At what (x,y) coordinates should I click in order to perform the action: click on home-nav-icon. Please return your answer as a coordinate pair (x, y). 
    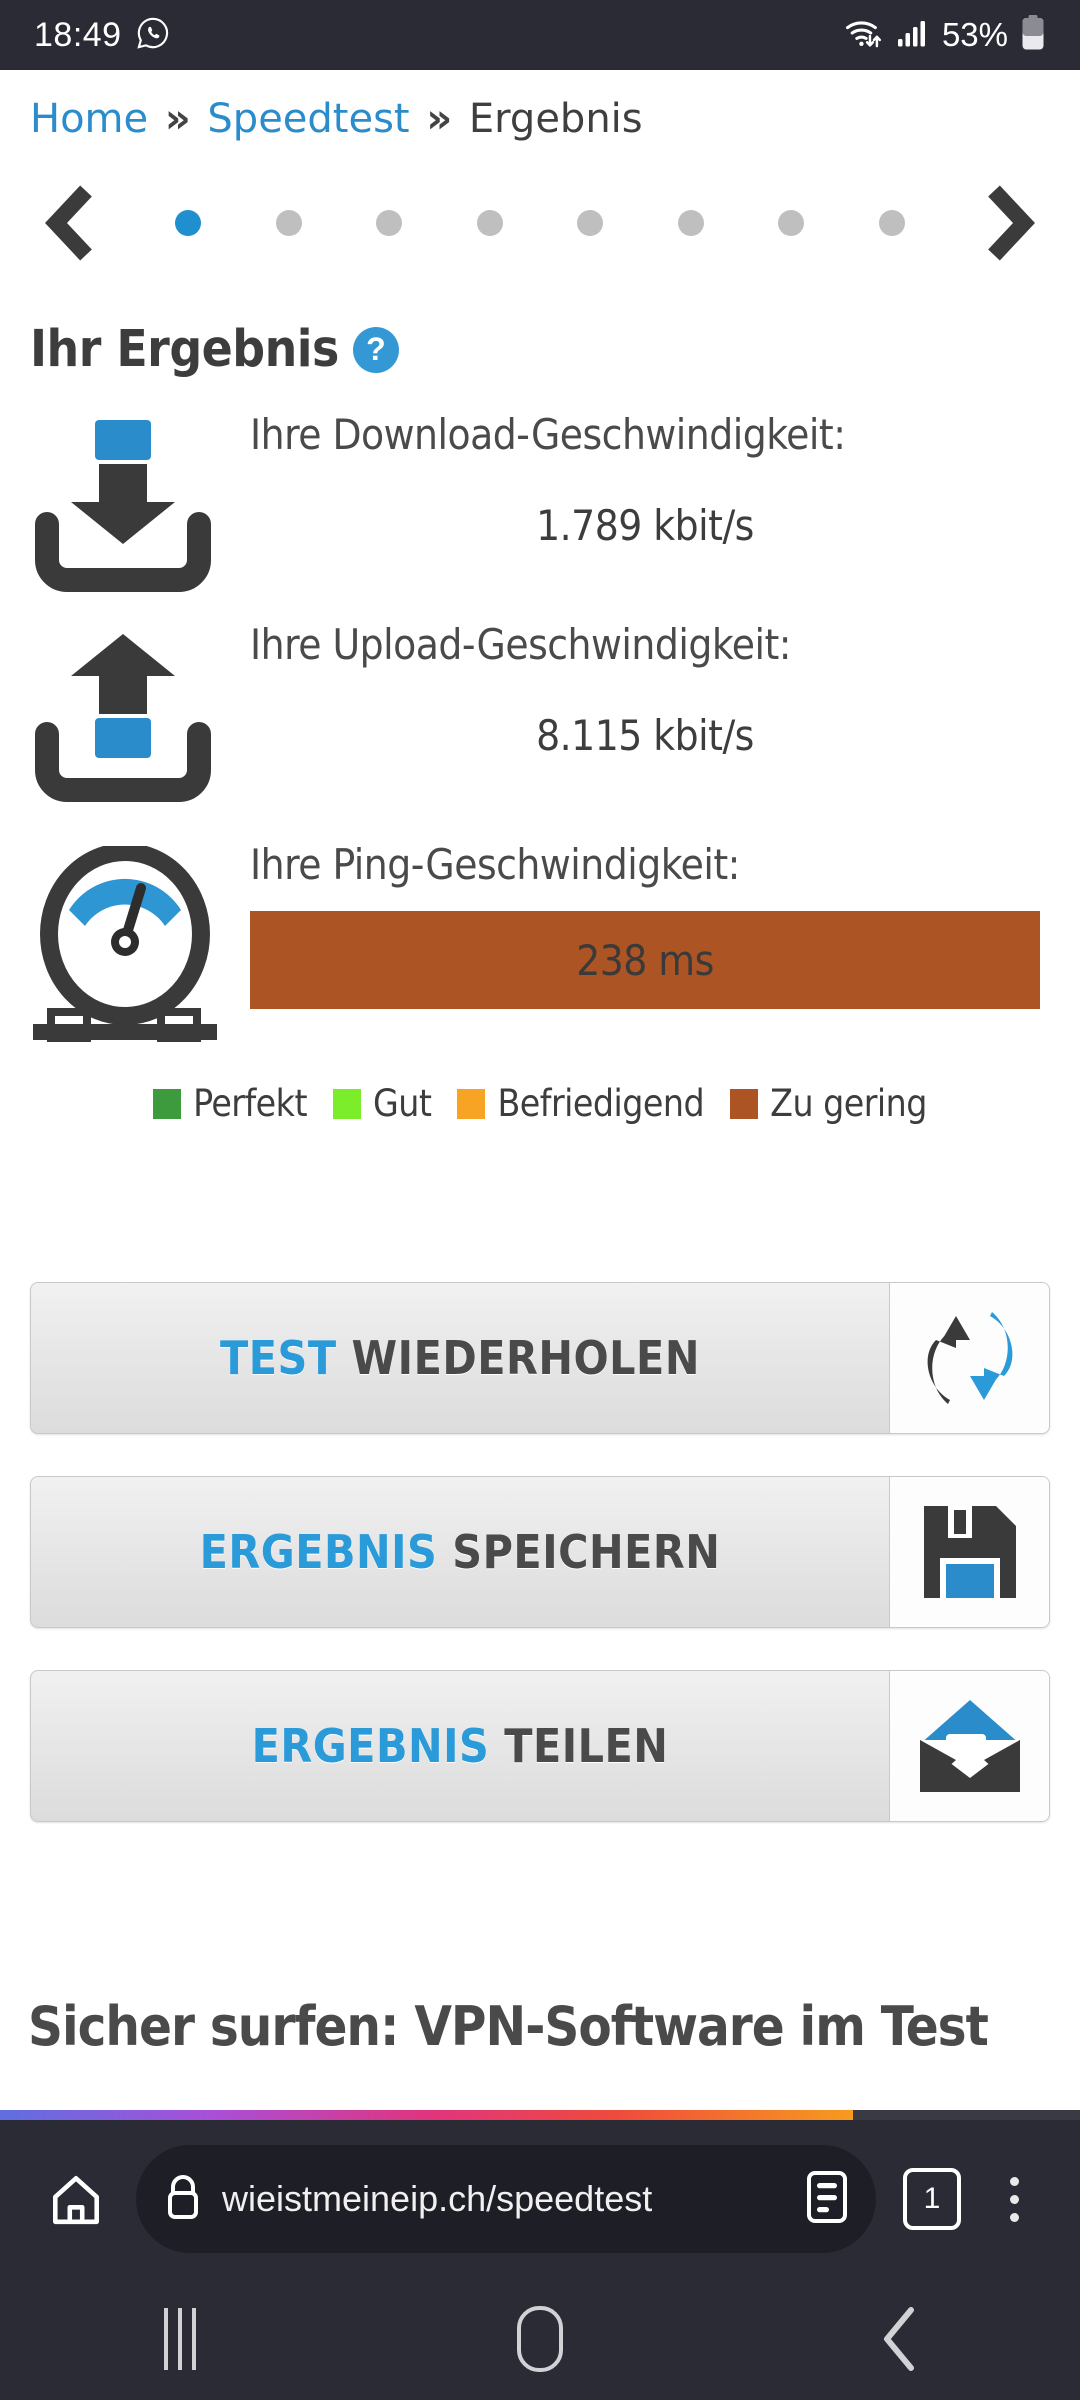
    Looking at the image, I should click on (540, 2339).